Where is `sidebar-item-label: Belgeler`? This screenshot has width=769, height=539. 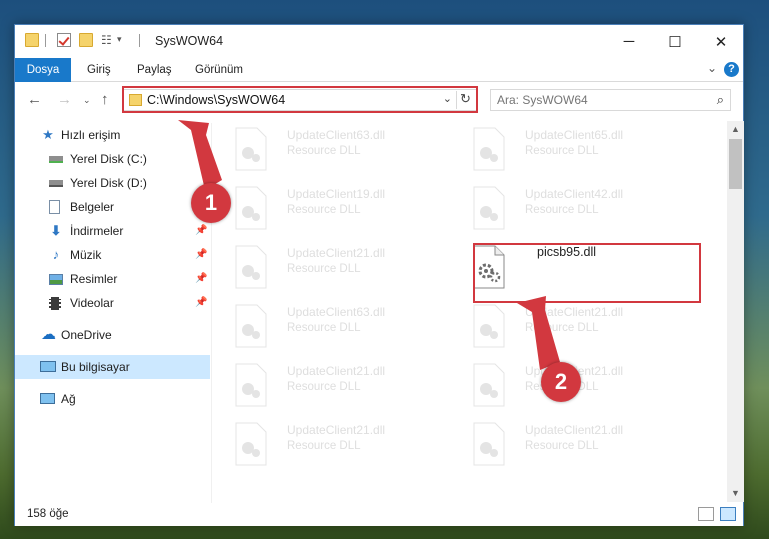 sidebar-item-label: Belgeler is located at coordinates (92, 207).